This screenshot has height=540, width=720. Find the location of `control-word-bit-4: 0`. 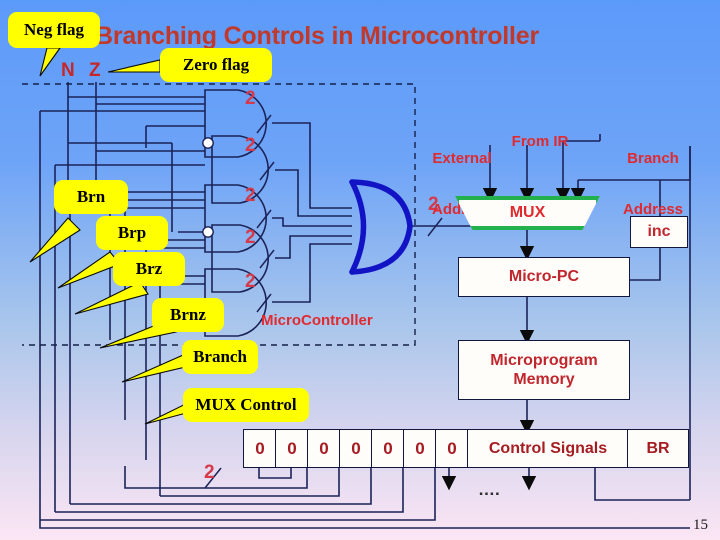

control-word-bit-4: 0 is located at coordinates (388, 448).